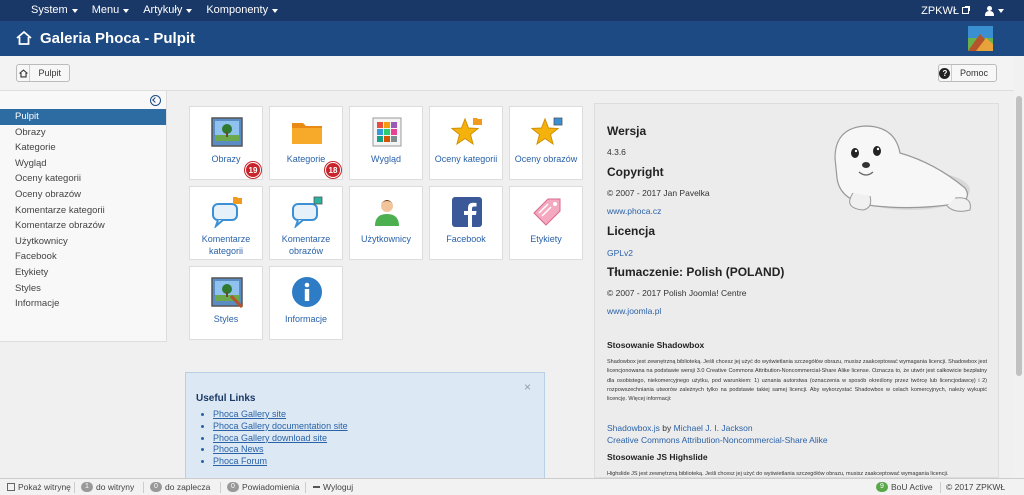 The image size is (1024, 495). Describe the element at coordinates (713, 428) in the screenshot. I see `author-link: Michael J. I. Jackson` at that location.